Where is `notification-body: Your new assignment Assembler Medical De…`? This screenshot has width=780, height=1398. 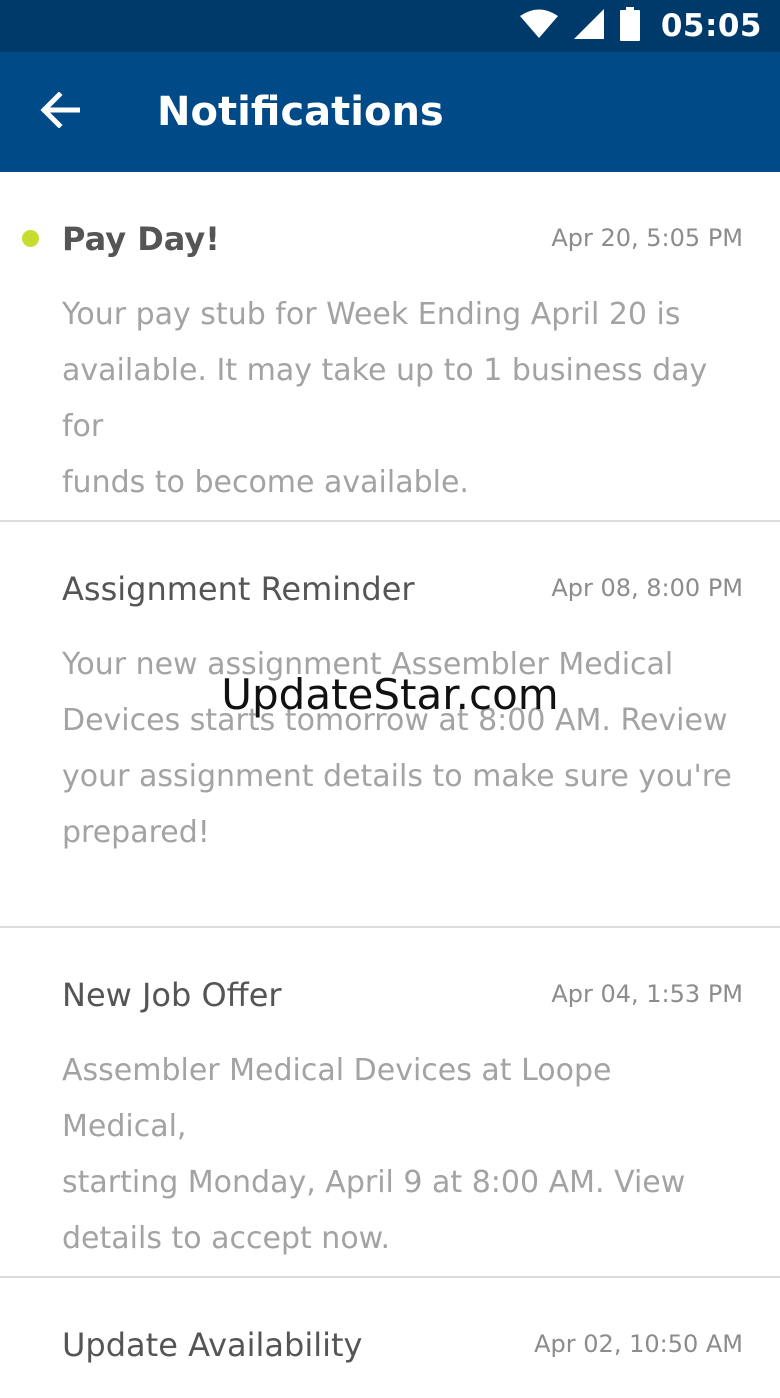
notification-body: Your new assignment Assembler Medical De… is located at coordinates (397, 748).